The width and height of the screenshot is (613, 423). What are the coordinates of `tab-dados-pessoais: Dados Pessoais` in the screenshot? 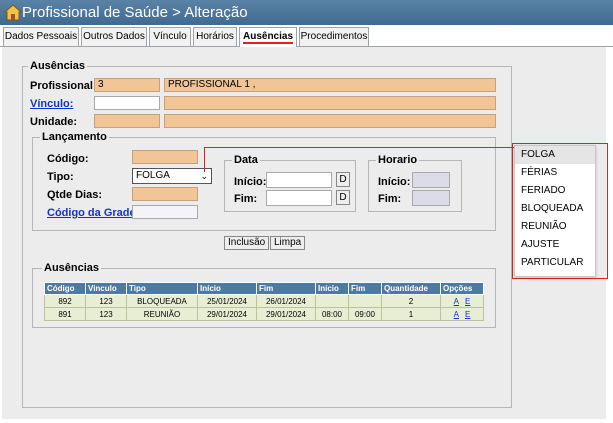 It's located at (41, 36).